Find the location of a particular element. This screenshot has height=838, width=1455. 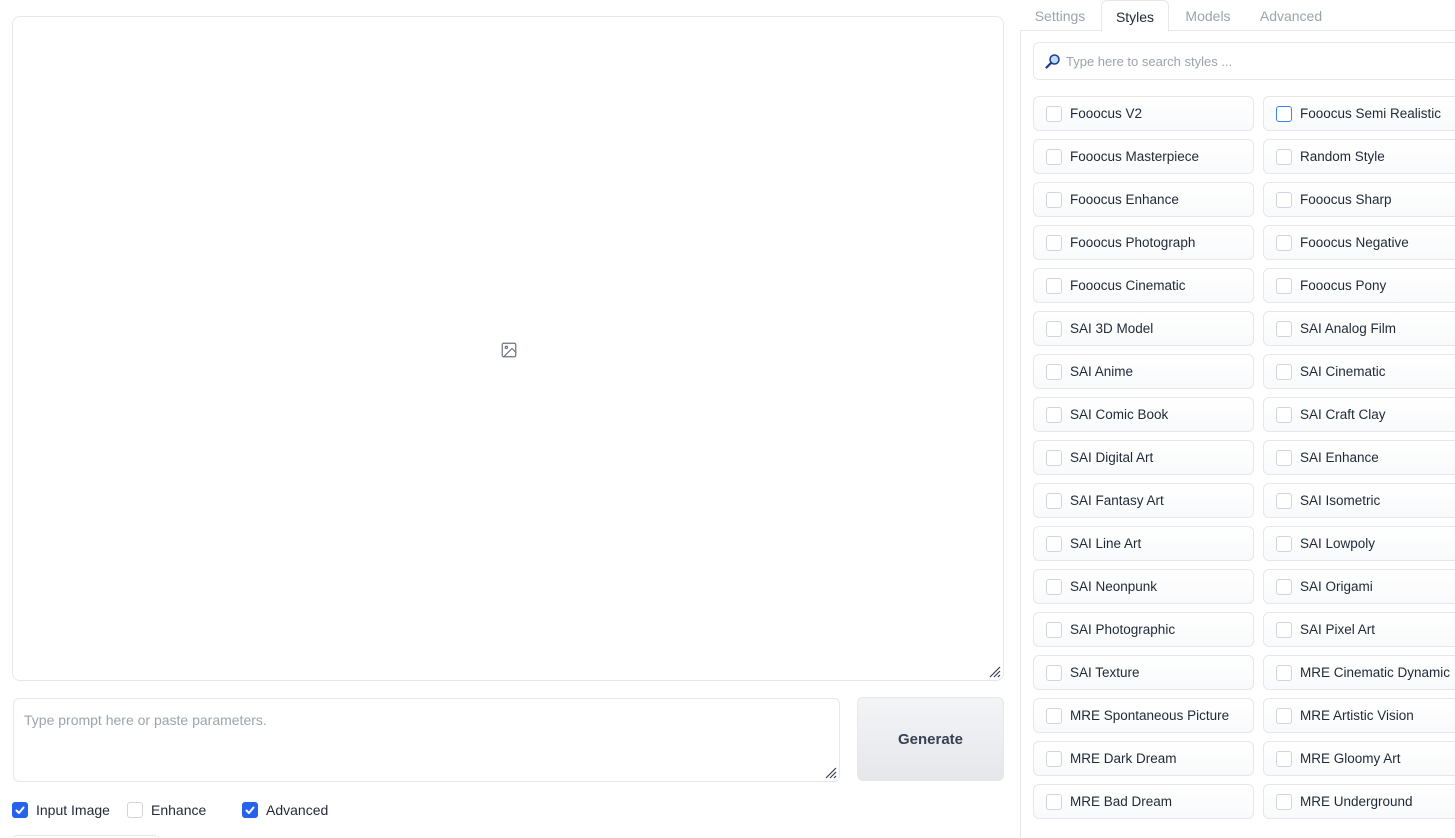

style-label: MRE Spontaneous Picture is located at coordinates (1150, 715).